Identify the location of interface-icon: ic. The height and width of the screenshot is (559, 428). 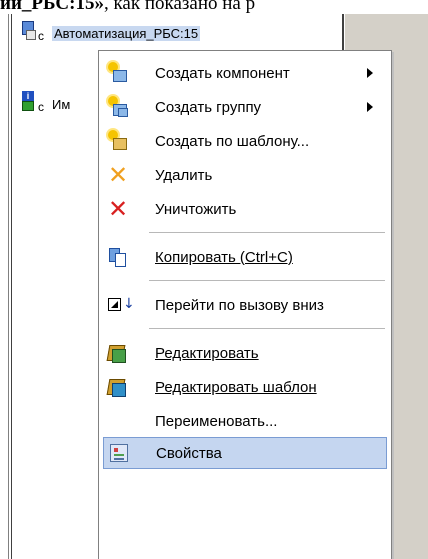
(33, 104).